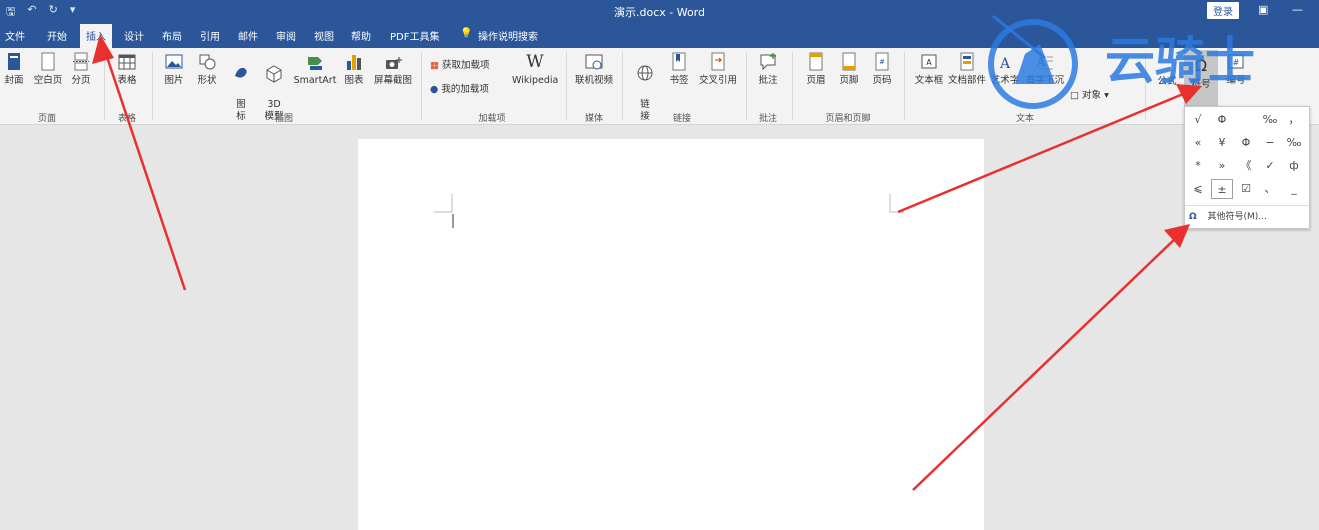  Describe the element at coordinates (1297, 9) in the screenshot. I see `minimize-icon: —` at that location.